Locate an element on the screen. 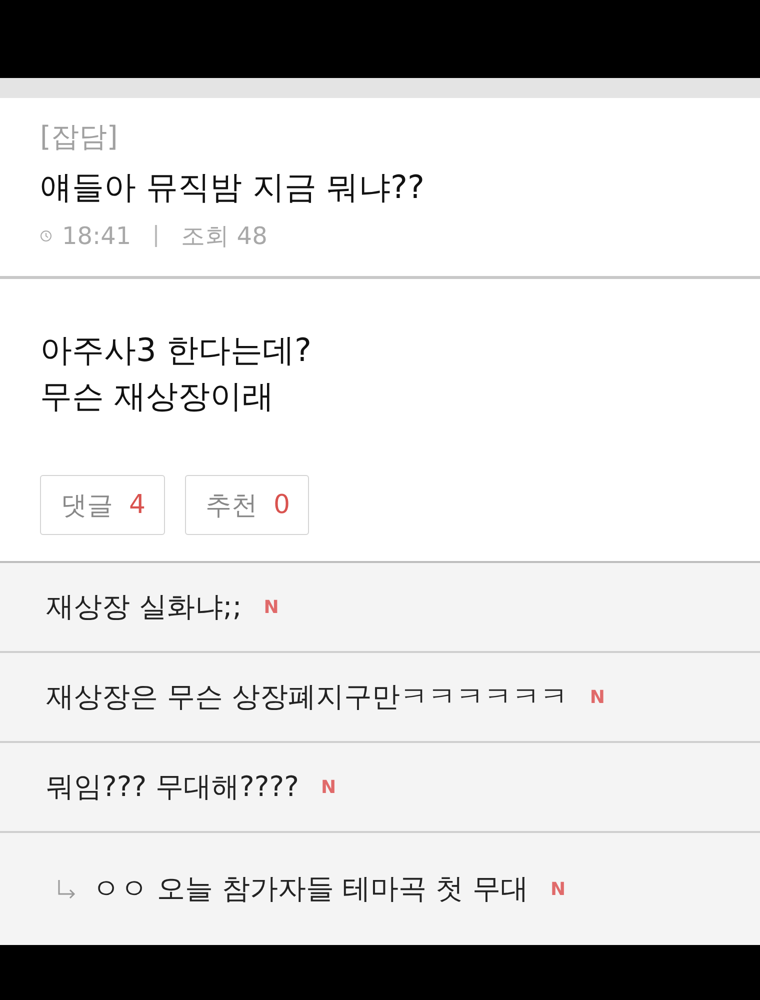  comment-text: 뭐임??? 무대해???? is located at coordinates (172, 787).